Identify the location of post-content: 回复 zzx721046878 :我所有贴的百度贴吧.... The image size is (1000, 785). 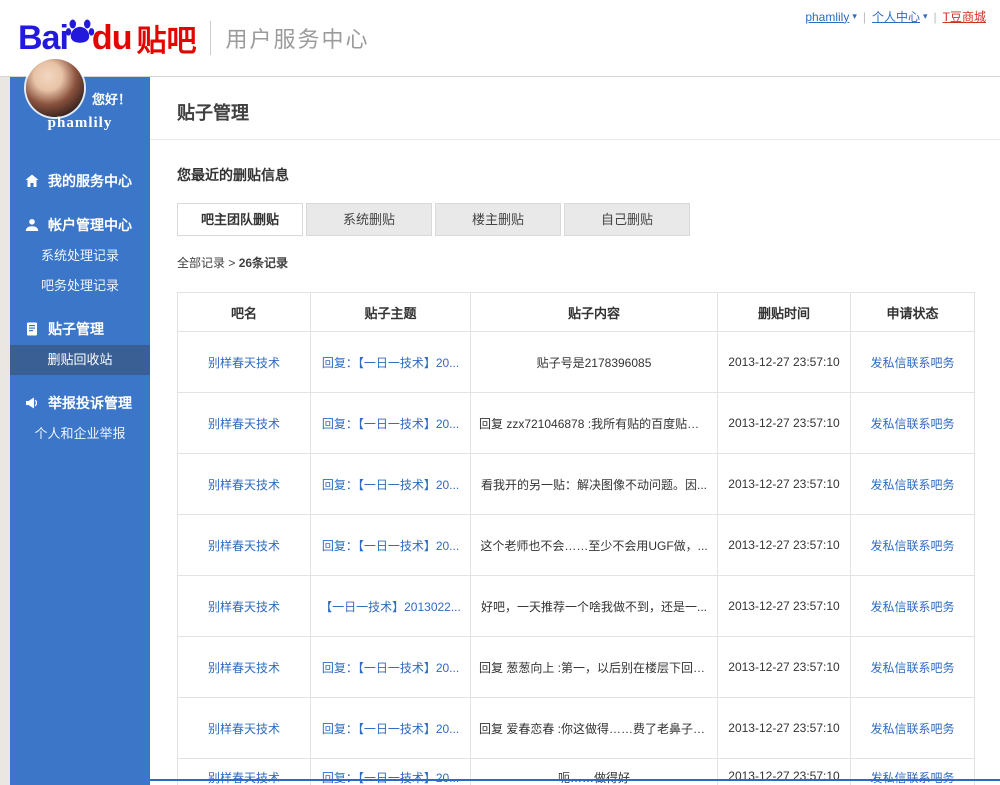
(594, 423).